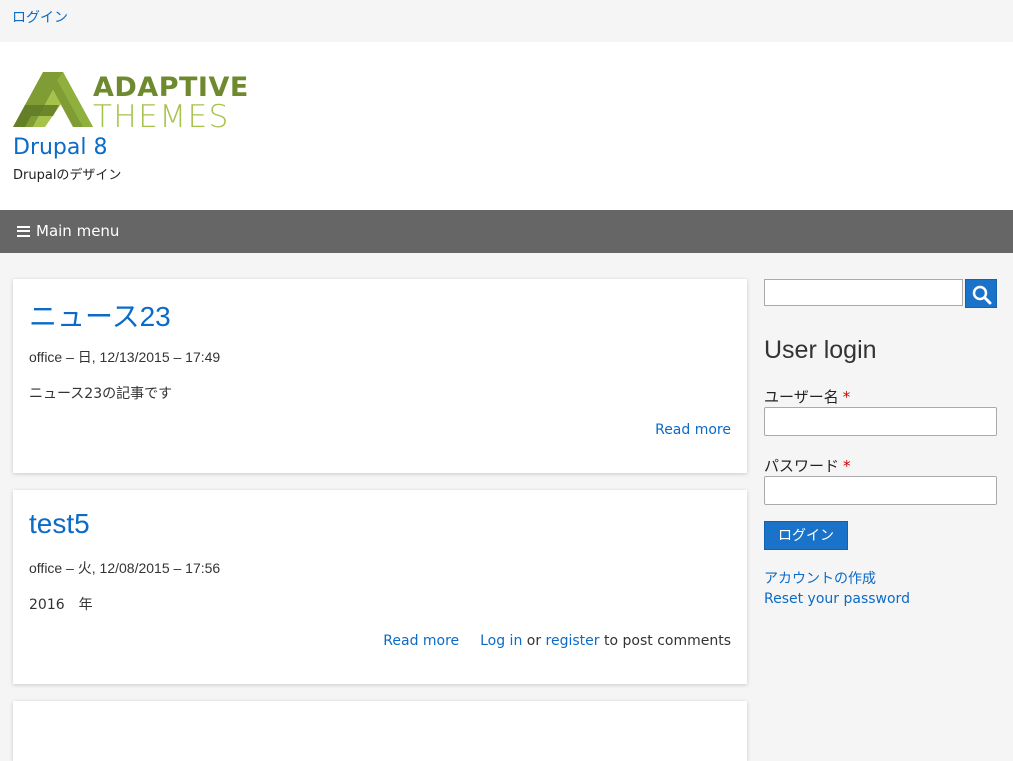 Image resolution: width=1013 pixels, height=761 pixels. I want to click on main-menu-label: Main menu, so click(78, 231).